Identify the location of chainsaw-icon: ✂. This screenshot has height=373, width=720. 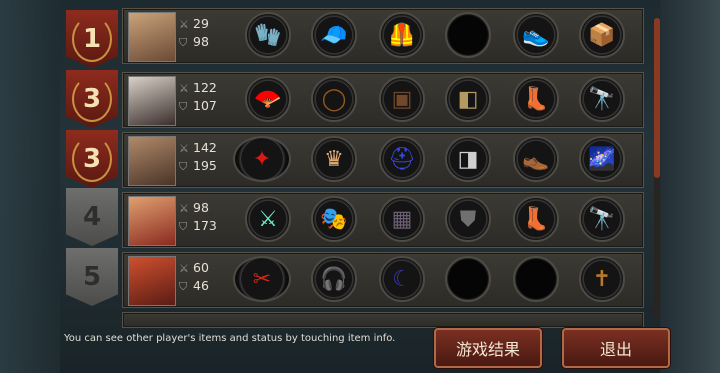
(262, 279).